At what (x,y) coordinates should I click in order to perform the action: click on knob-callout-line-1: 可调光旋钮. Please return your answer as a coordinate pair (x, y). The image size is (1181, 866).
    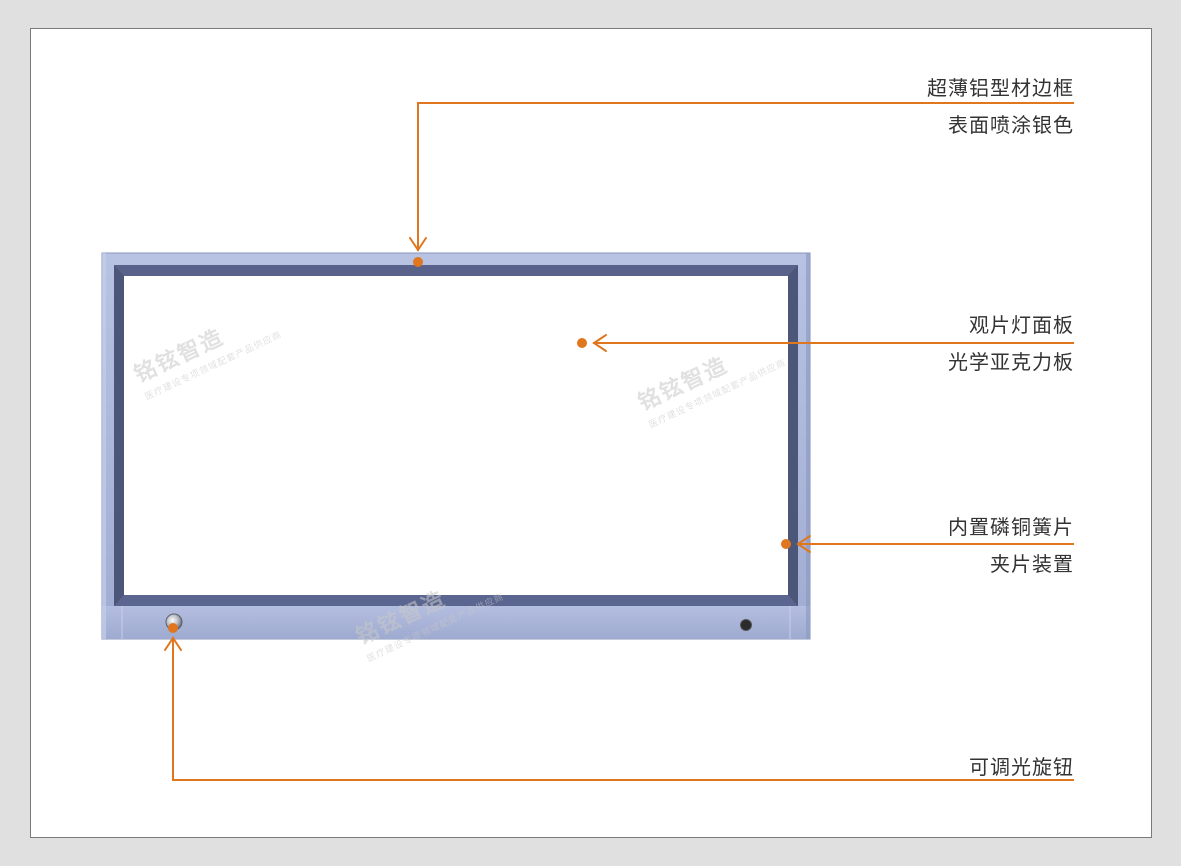
    Looking at the image, I should click on (1021, 767).